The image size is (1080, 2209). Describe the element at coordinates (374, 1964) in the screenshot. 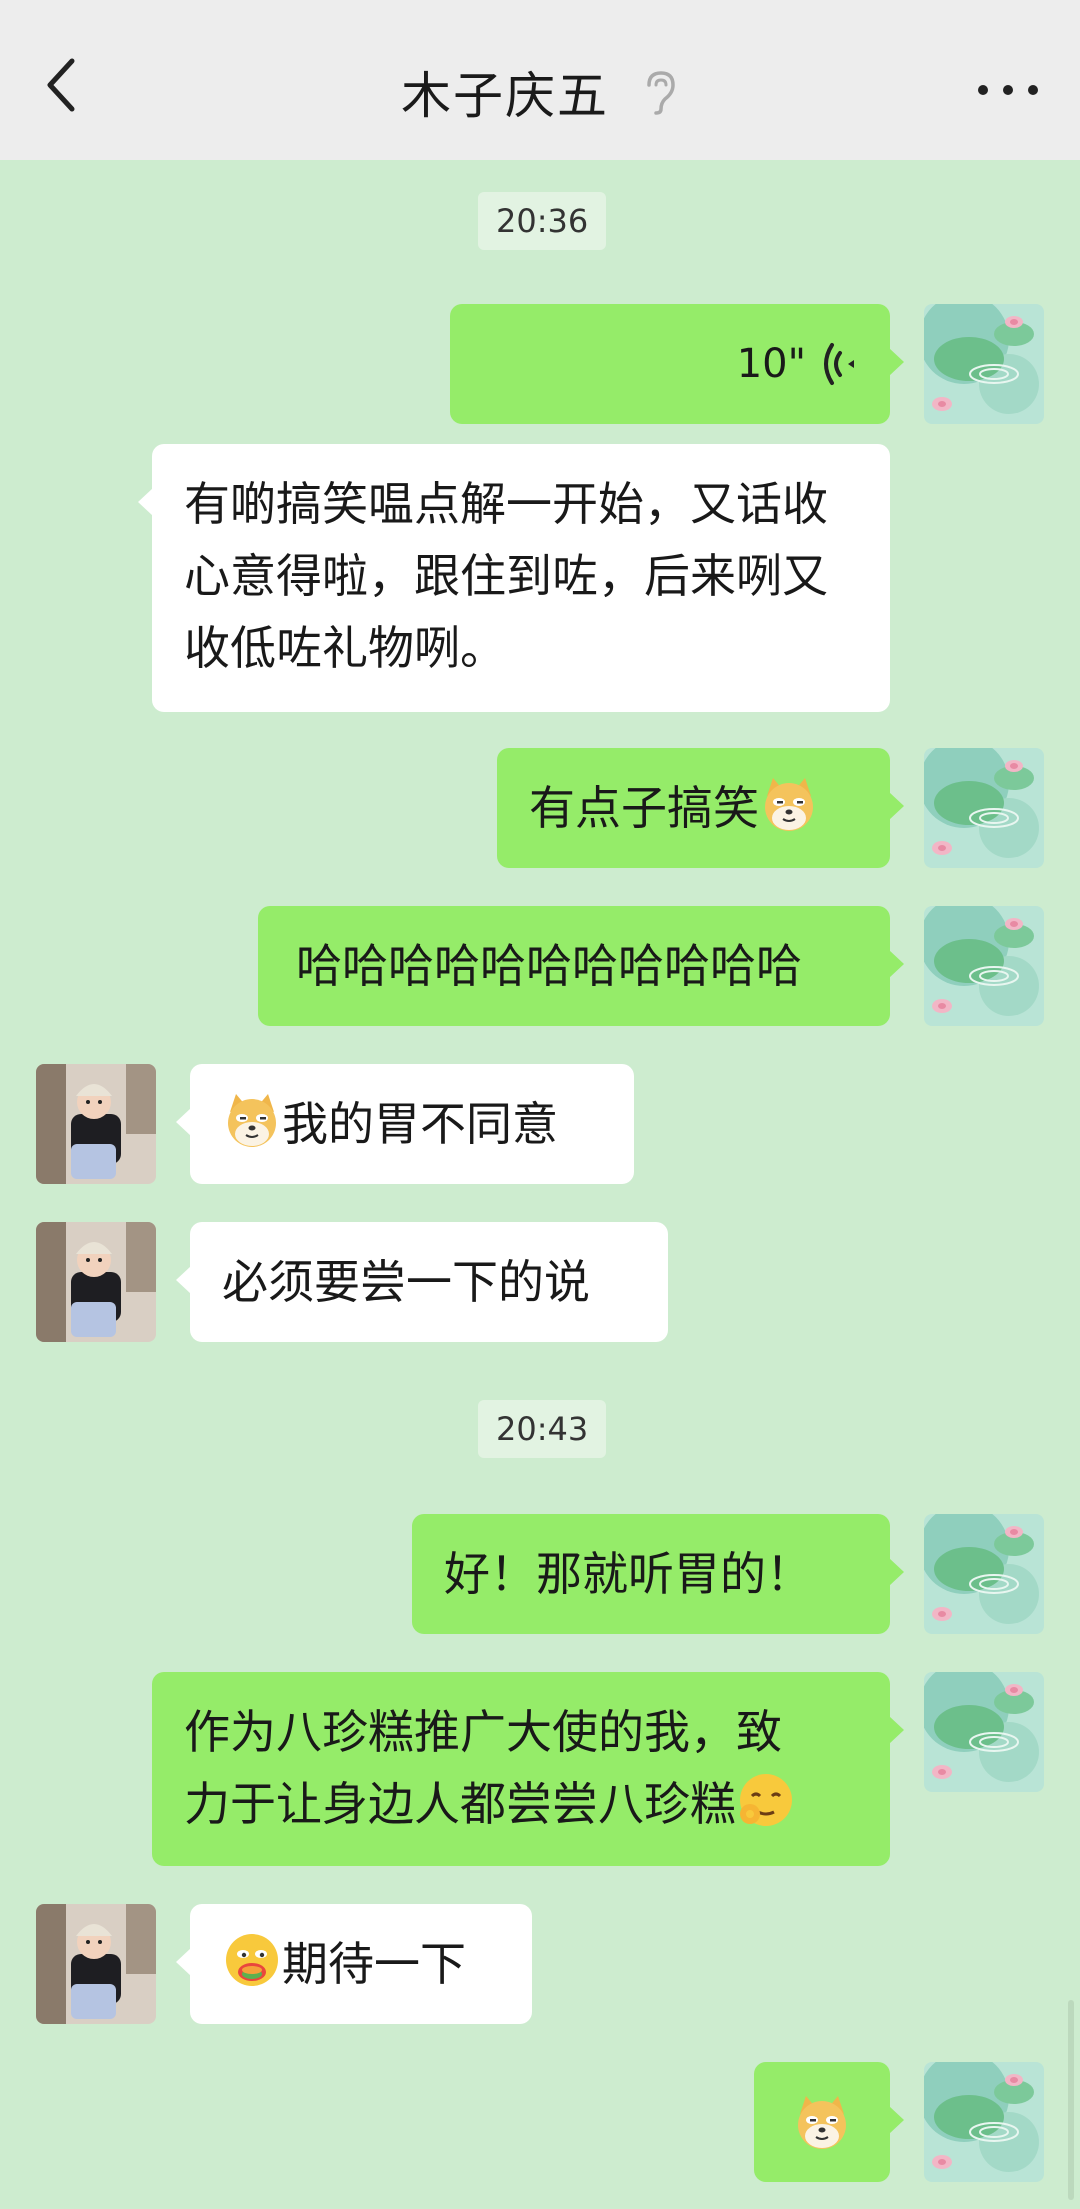

I see `message-text: 期待一下` at that location.